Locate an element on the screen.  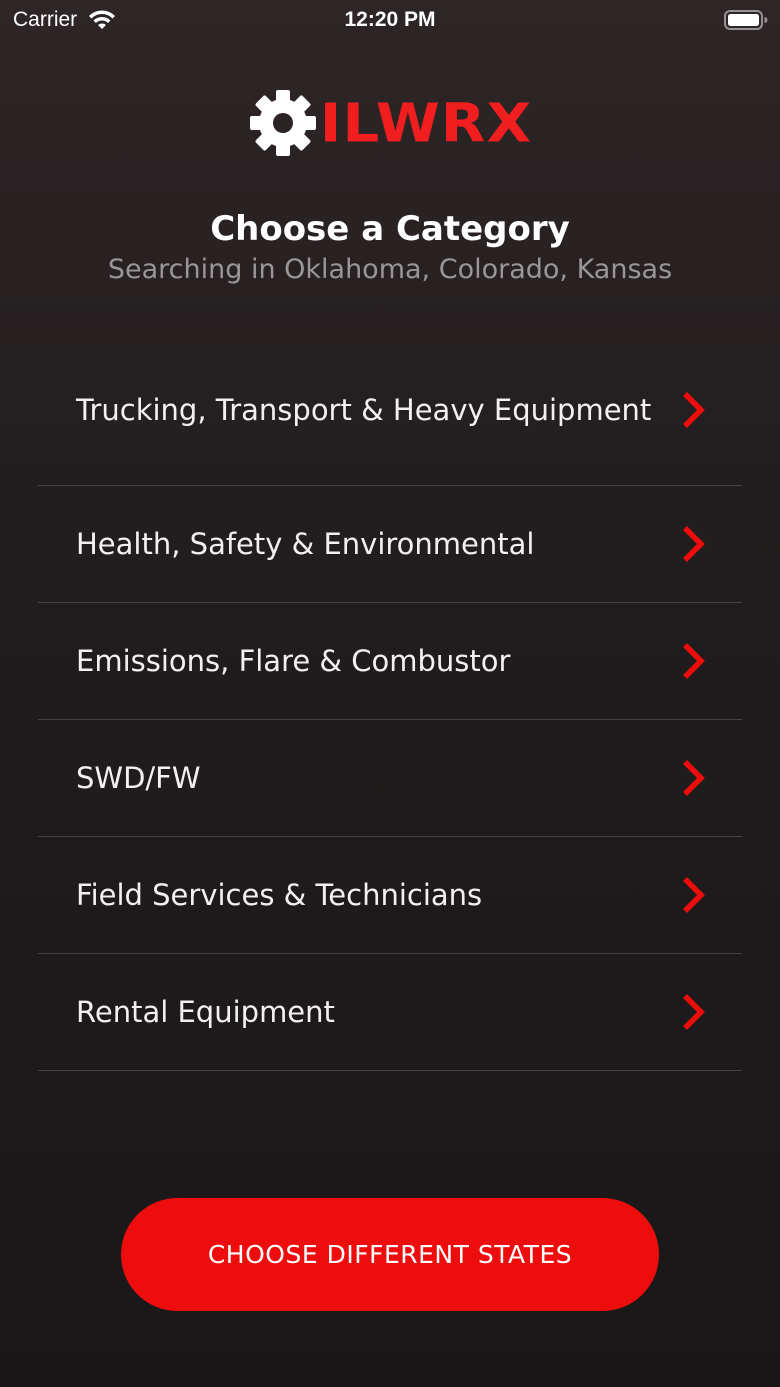
search-location-subtitle: Searching in Oklahoma, Colorado, Kansas is located at coordinates (390, 269).